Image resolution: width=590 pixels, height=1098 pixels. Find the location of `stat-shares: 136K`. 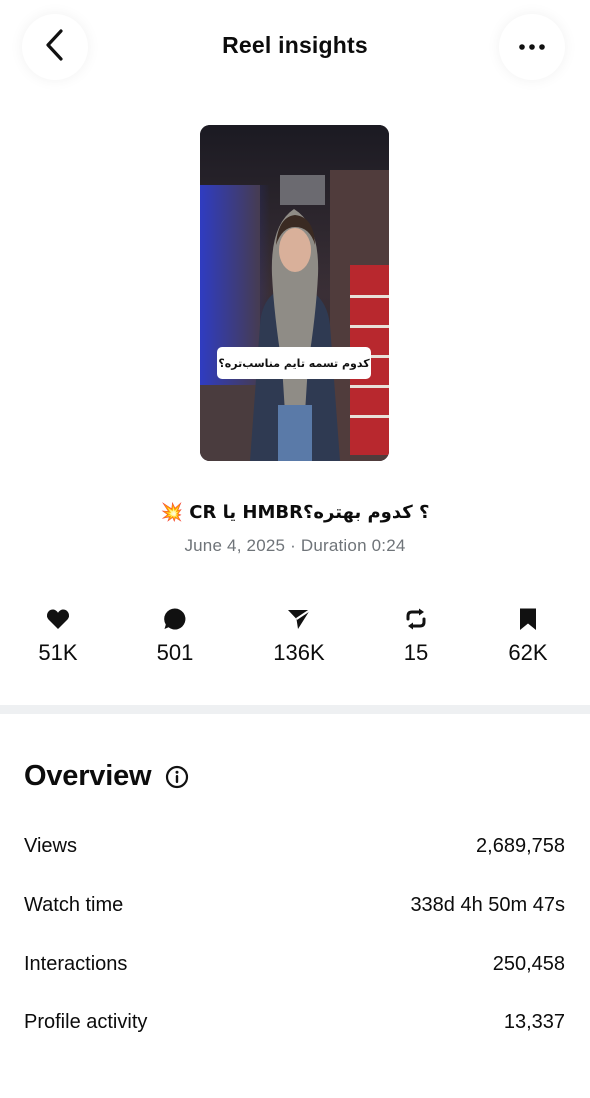

stat-shares: 136K is located at coordinates (299, 636).